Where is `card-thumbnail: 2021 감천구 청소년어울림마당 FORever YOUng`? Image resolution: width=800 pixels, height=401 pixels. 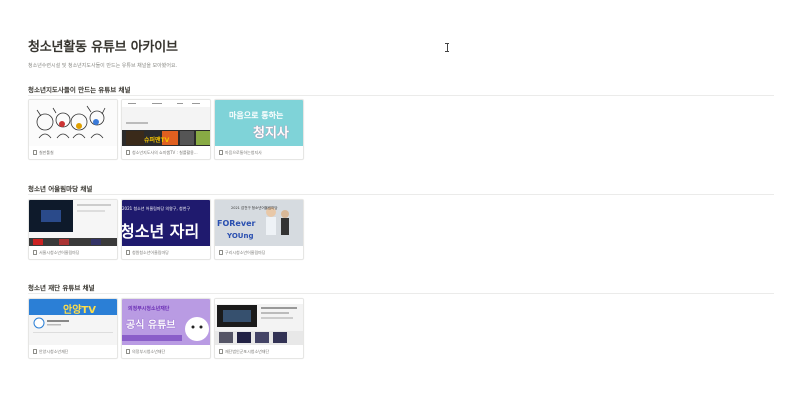
card-thumbnail: 2021 감천구 청소년어울림마당 FORever YOUng is located at coordinates (259, 223).